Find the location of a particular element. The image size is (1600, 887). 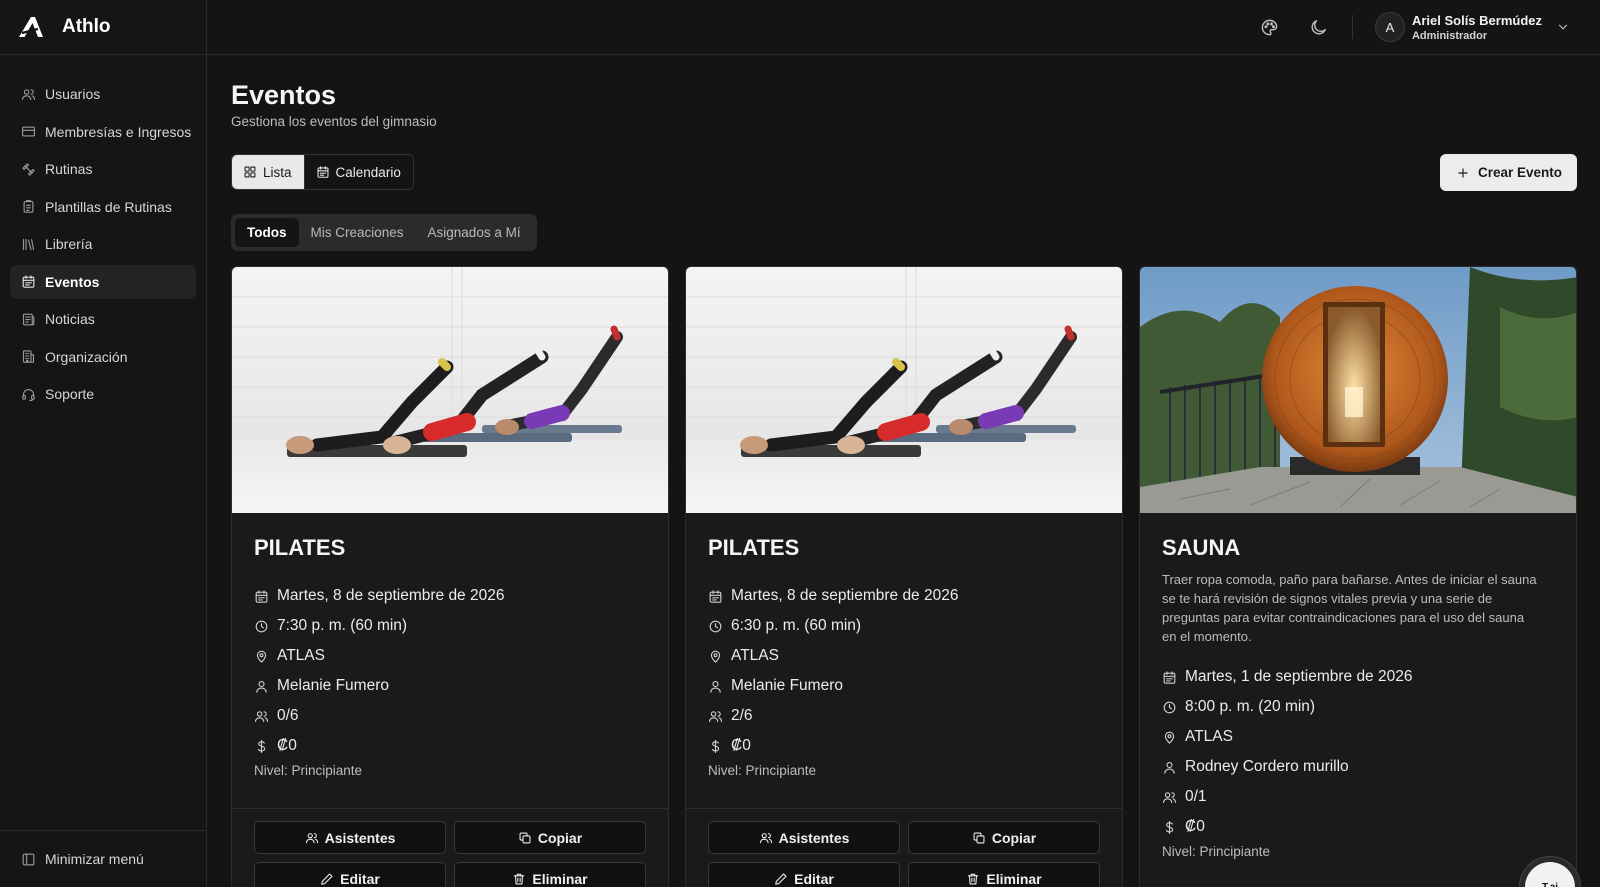

minimize-menu-button: Minimizar menú is located at coordinates (103, 858).